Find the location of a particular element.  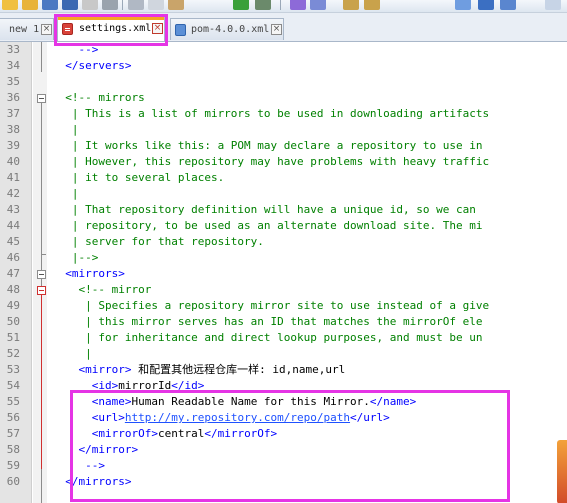

line-number: 47 is located at coordinates (13, 273).